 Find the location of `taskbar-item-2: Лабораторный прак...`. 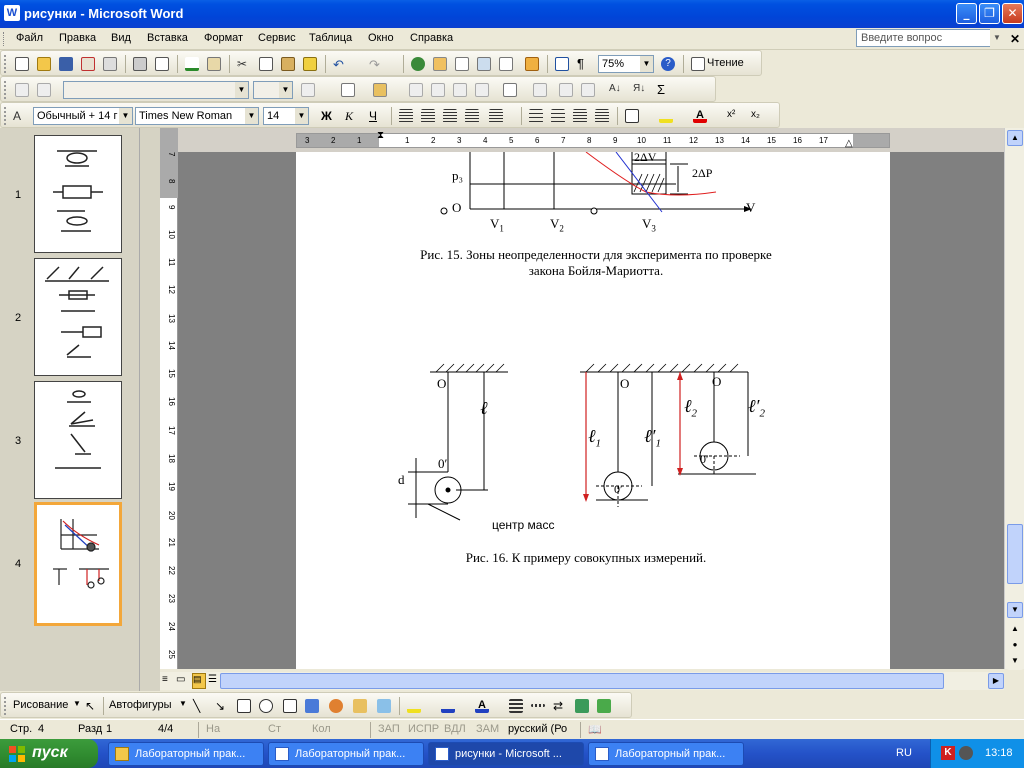

taskbar-item-2: Лабораторный прак... is located at coordinates (346, 754).